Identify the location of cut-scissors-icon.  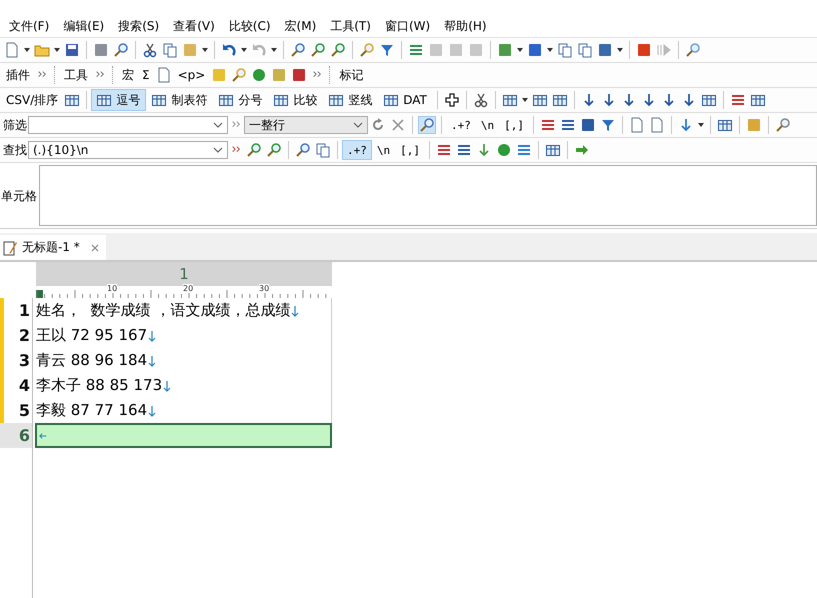
(150, 50).